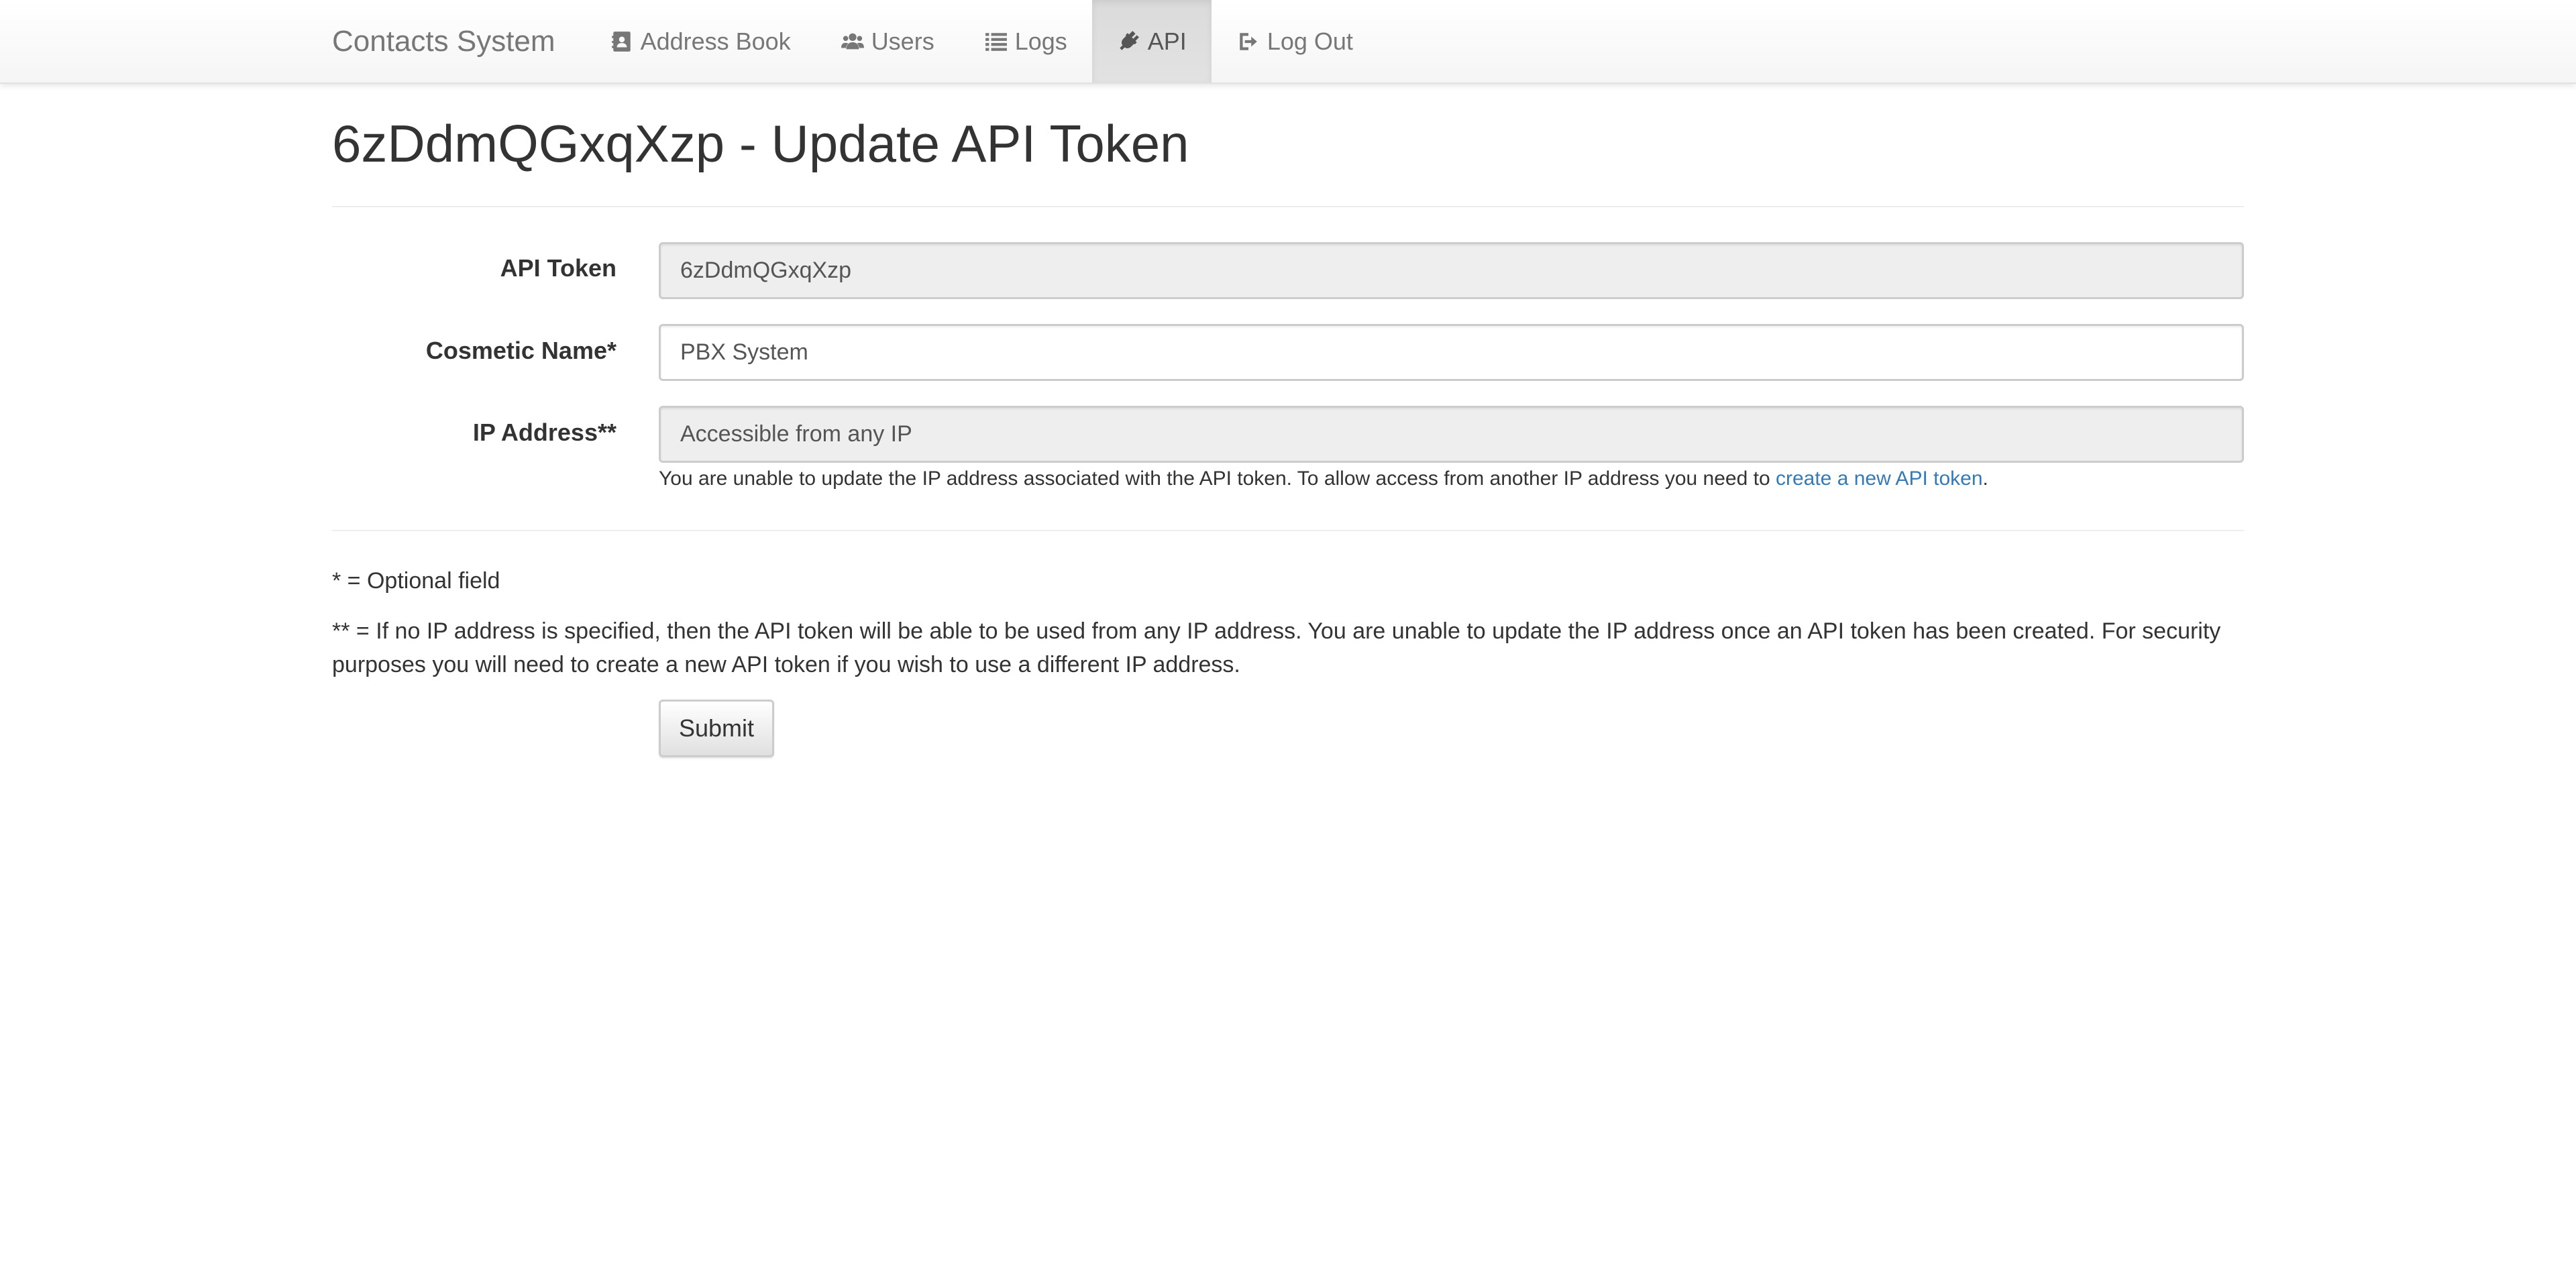  Describe the element at coordinates (716, 728) in the screenshot. I see `submit-button: Submit` at that location.